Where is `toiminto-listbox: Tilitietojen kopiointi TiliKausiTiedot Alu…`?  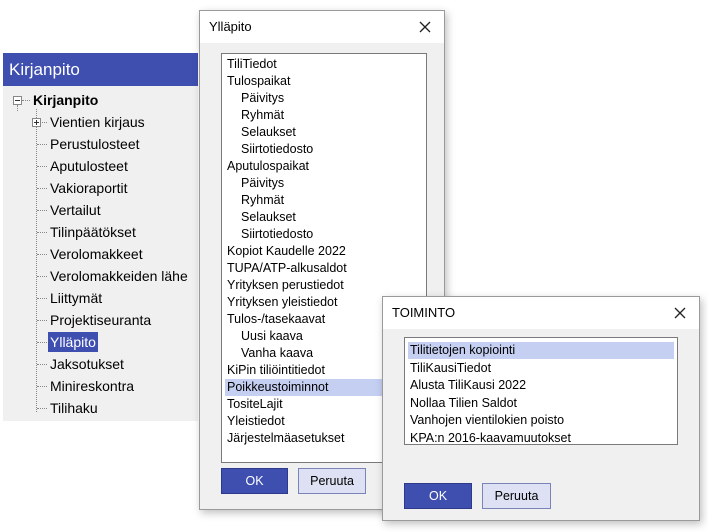
toiminto-listbox: Tilitietojen kopiointi TiliKausiTiedot Alu… is located at coordinates (541, 391).